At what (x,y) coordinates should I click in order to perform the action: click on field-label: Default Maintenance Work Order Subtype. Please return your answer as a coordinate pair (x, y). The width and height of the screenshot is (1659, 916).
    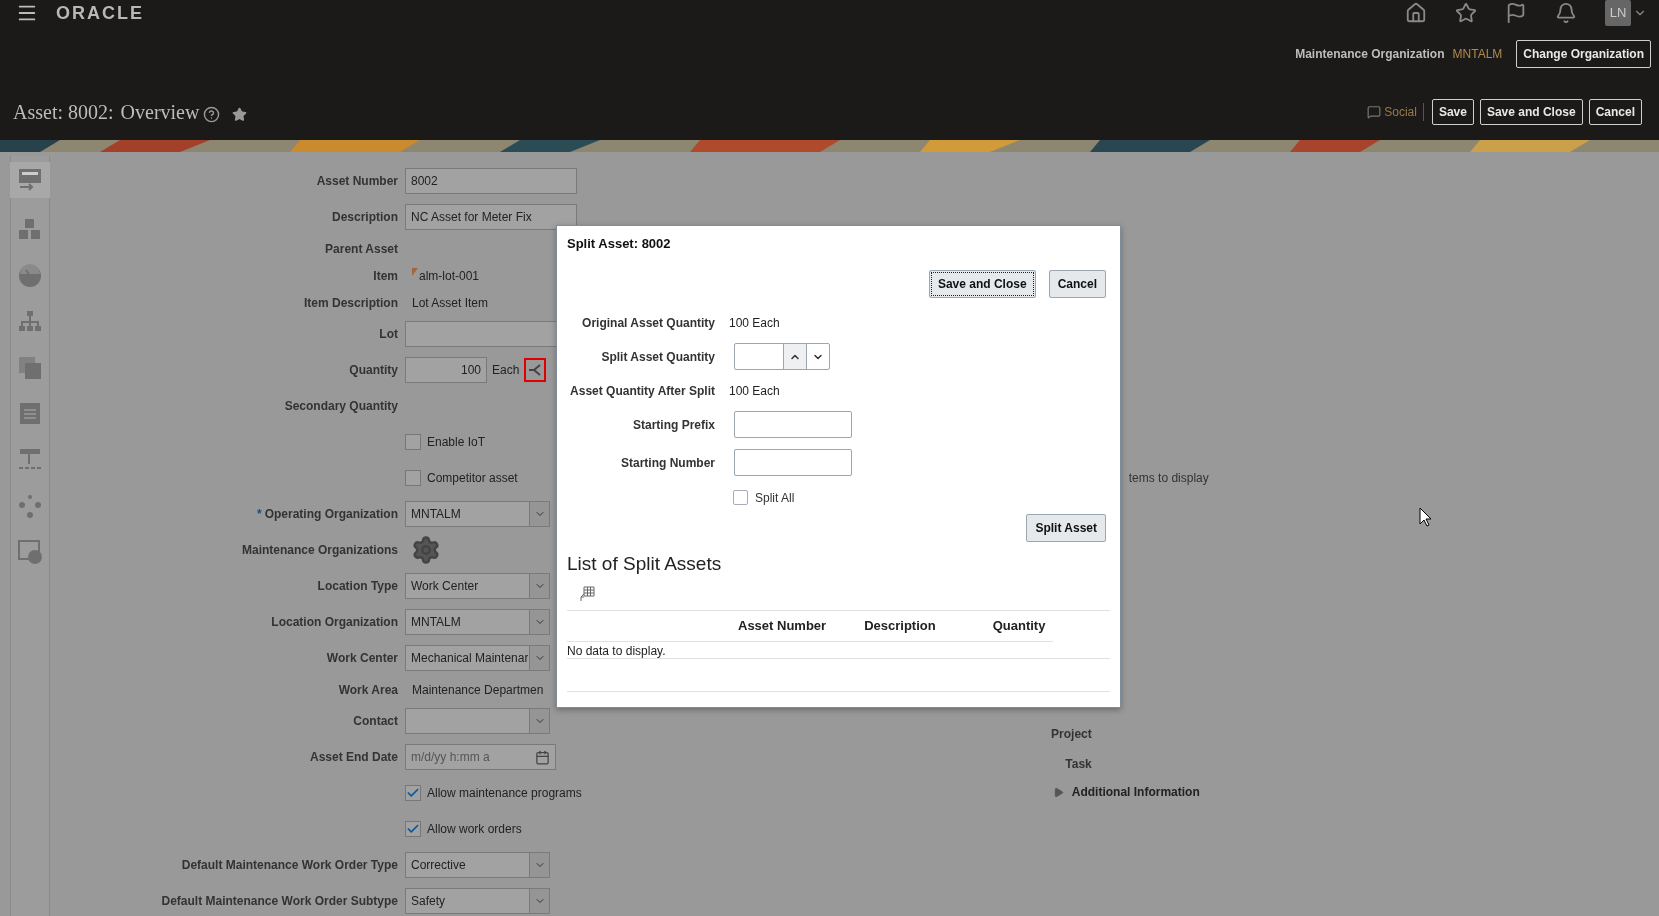
    Looking at the image, I should click on (279, 901).